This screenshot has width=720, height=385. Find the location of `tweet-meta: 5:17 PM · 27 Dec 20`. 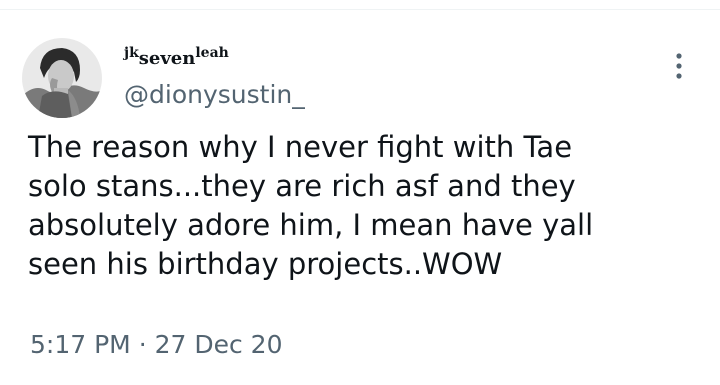

tweet-meta: 5:17 PM · 27 Dec 20 is located at coordinates (156, 345).